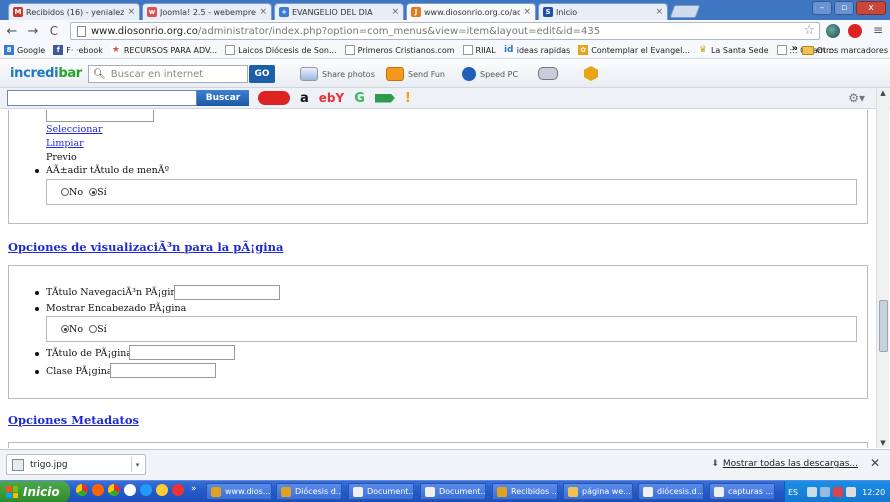 The width and height of the screenshot is (890, 502). Describe the element at coordinates (331, 98) in the screenshot. I see `ebay-icon: ebY` at that location.